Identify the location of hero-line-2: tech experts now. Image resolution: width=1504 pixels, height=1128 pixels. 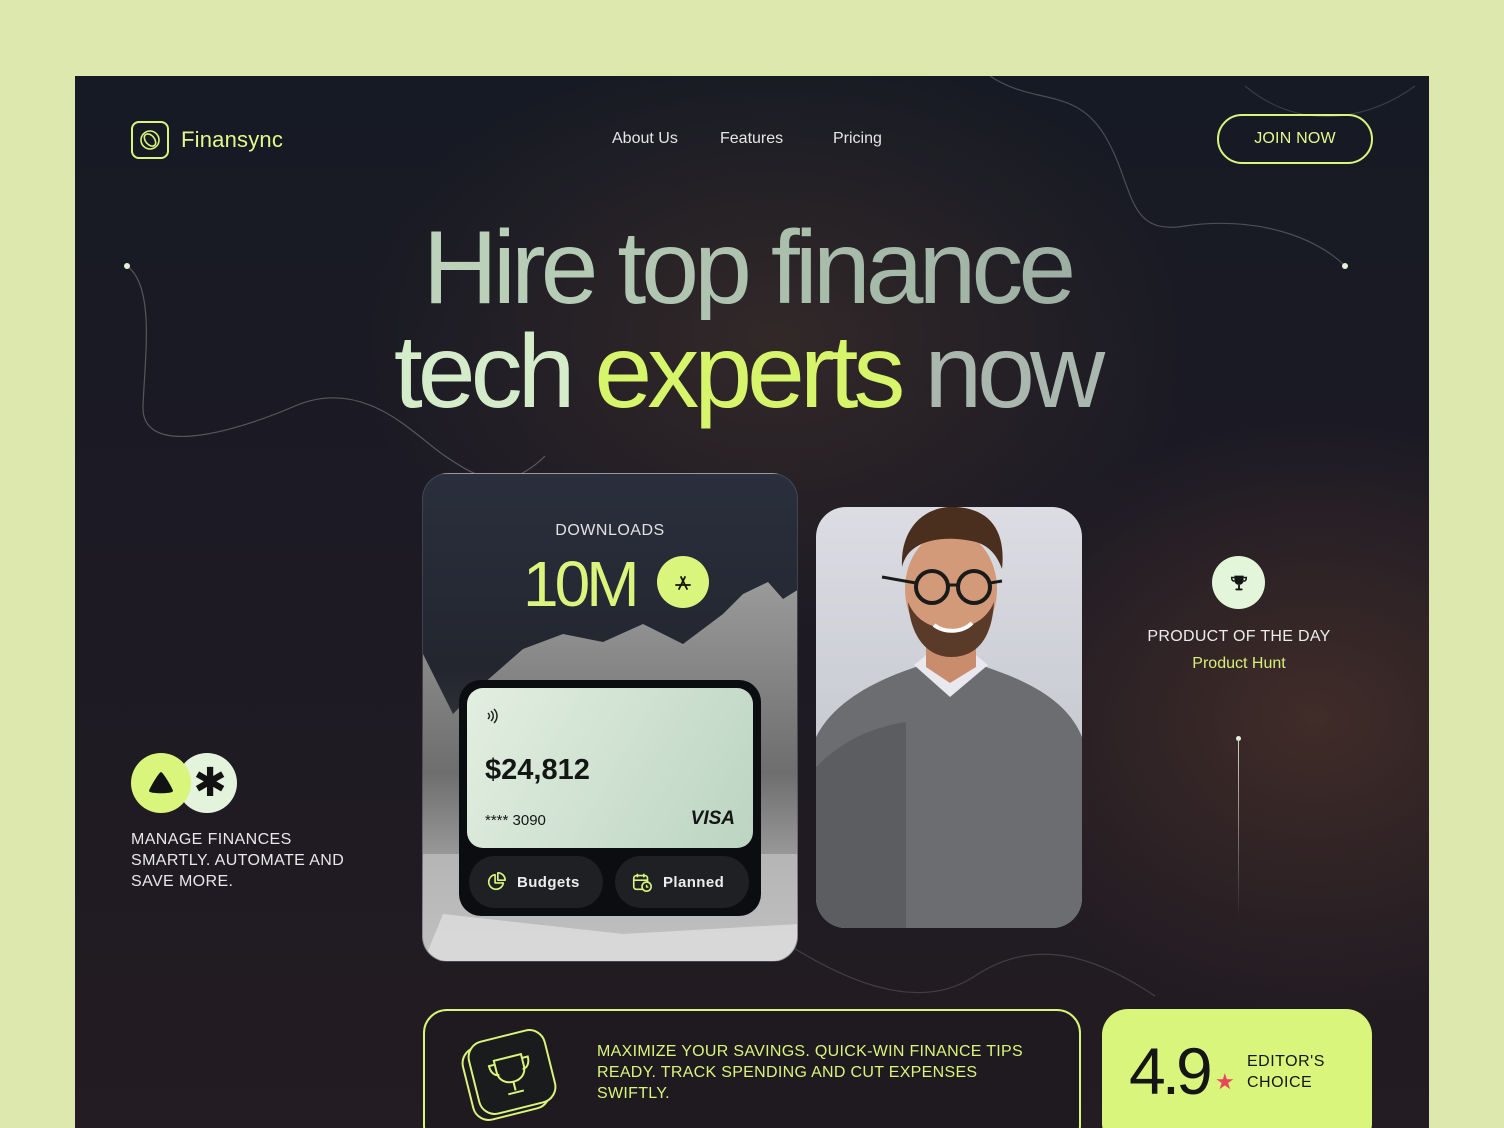
(752, 372).